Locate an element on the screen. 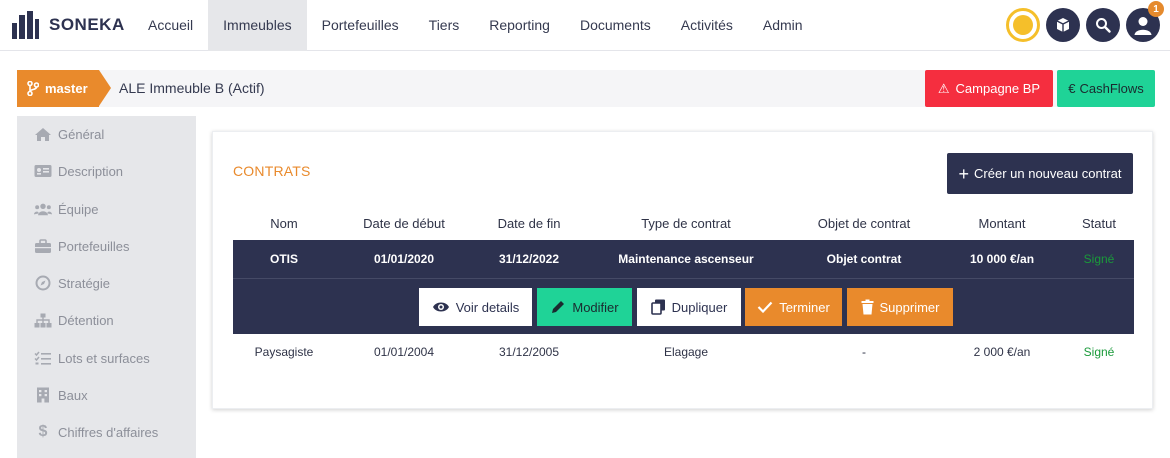 The height and width of the screenshot is (458, 1170). building-title: ALE Immeuble B (Actif) is located at coordinates (192, 88).